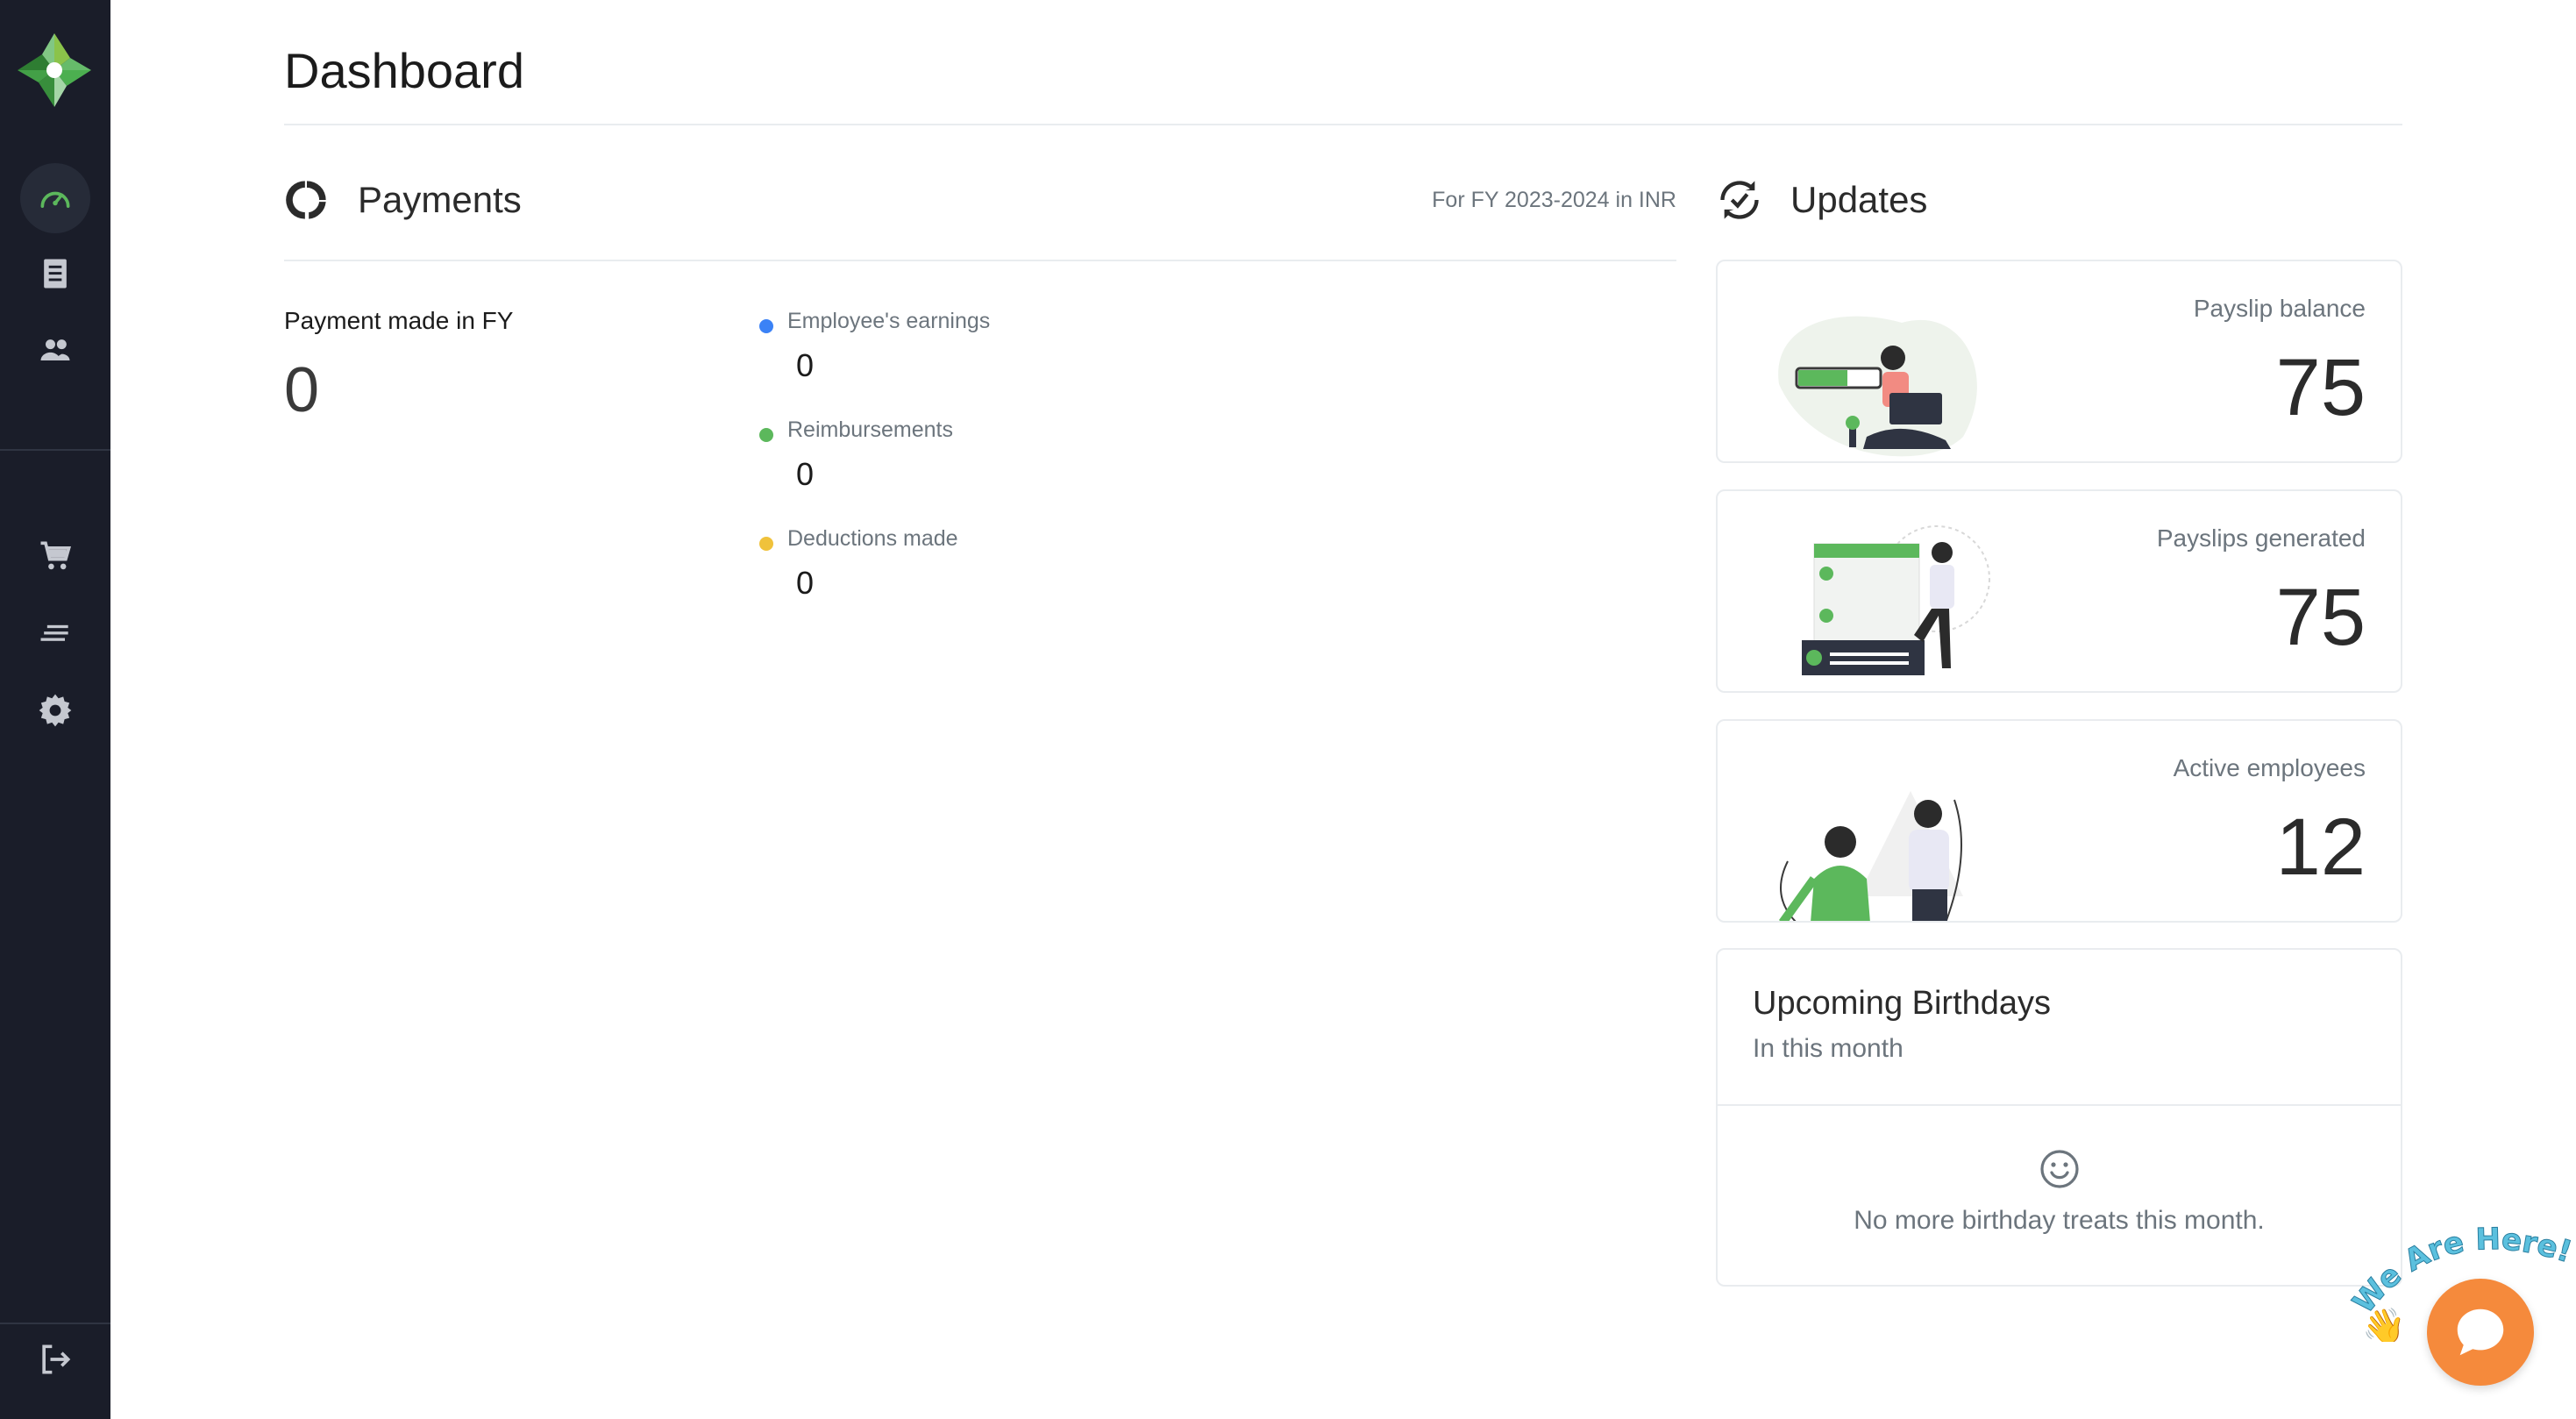  Describe the element at coordinates (766, 435) in the screenshot. I see `legend-dot-green` at that location.